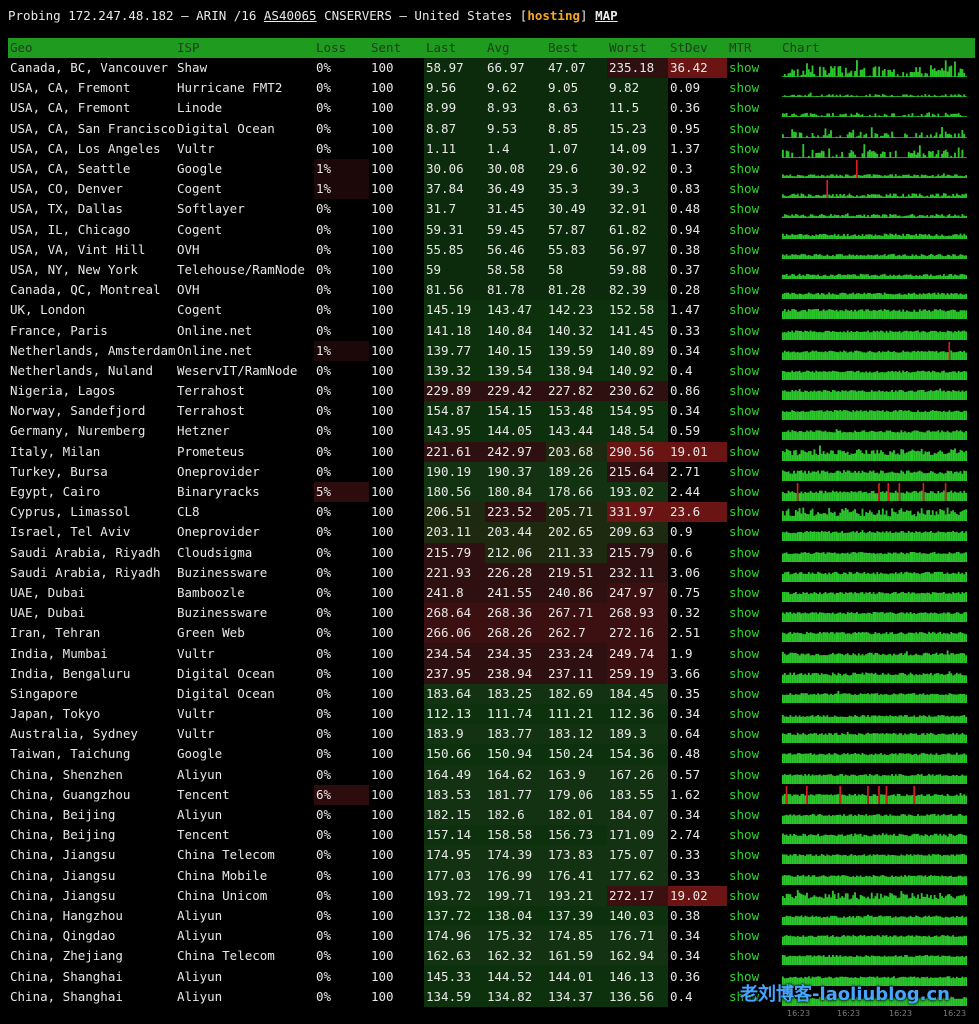 The width and height of the screenshot is (979, 1024). What do you see at coordinates (576, 471) in the screenshot?
I see `best-cell: 189.26` at bounding box center [576, 471].